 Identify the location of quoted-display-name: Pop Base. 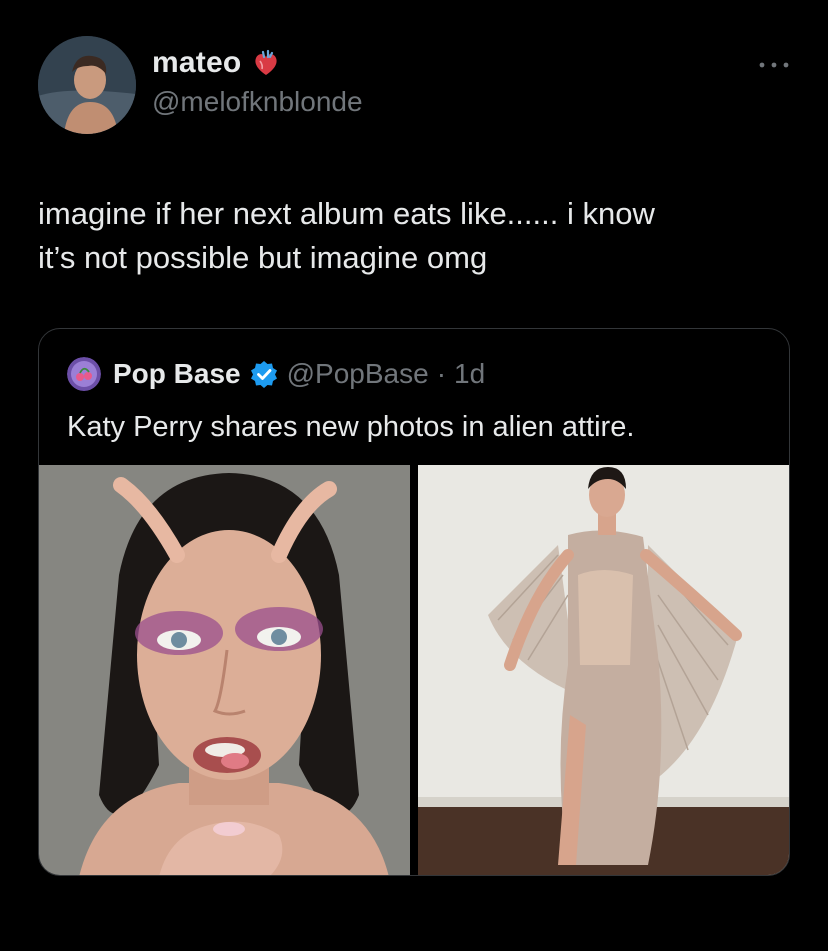
(177, 374).